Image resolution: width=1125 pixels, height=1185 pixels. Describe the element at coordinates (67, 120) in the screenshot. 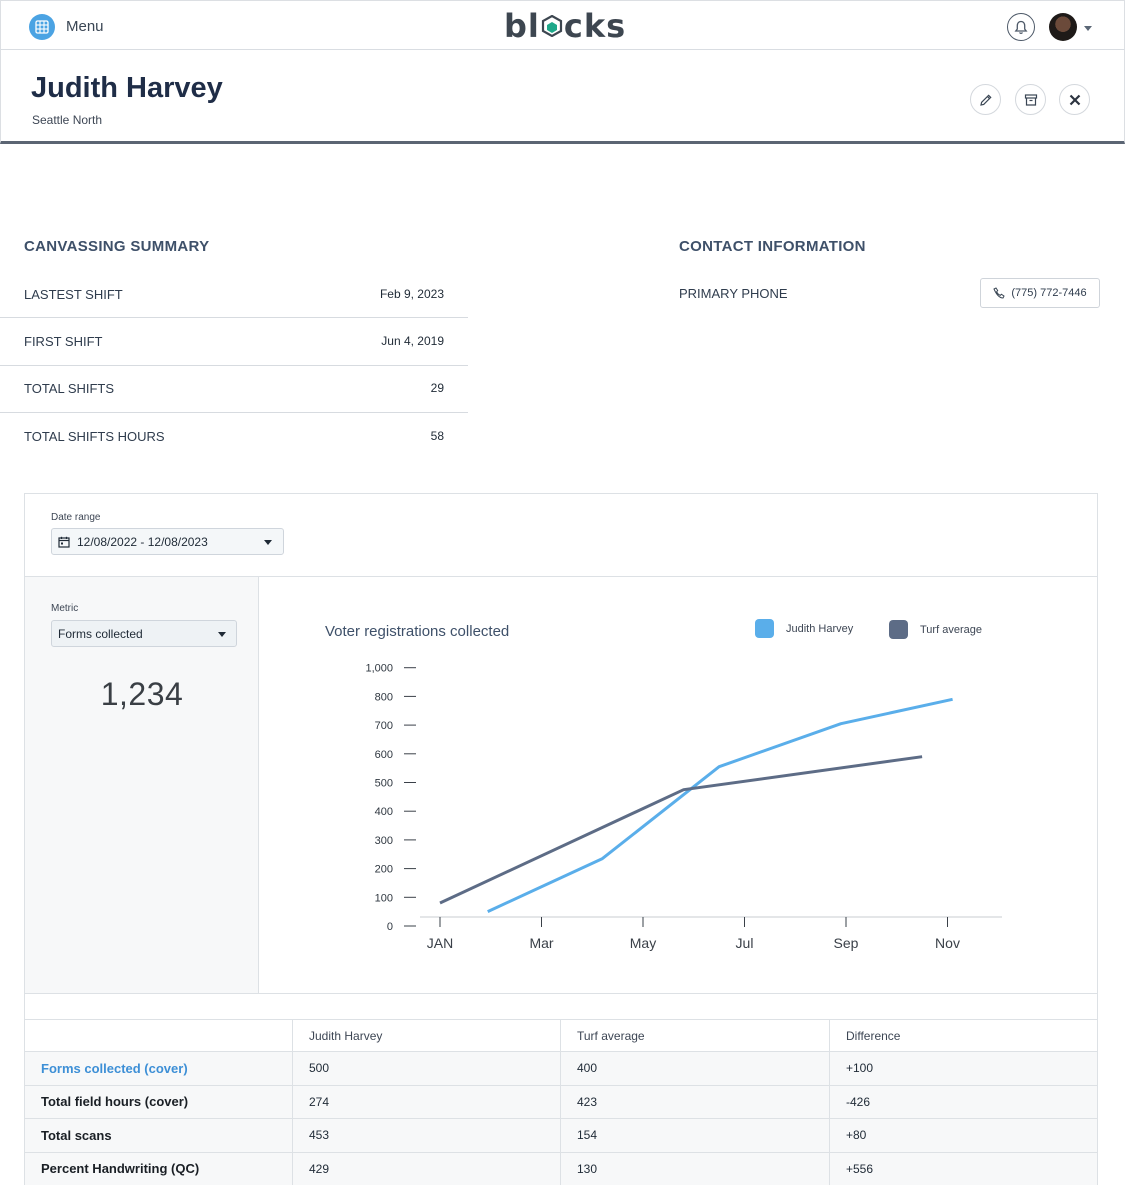

I see `person-location: Seattle North` at that location.